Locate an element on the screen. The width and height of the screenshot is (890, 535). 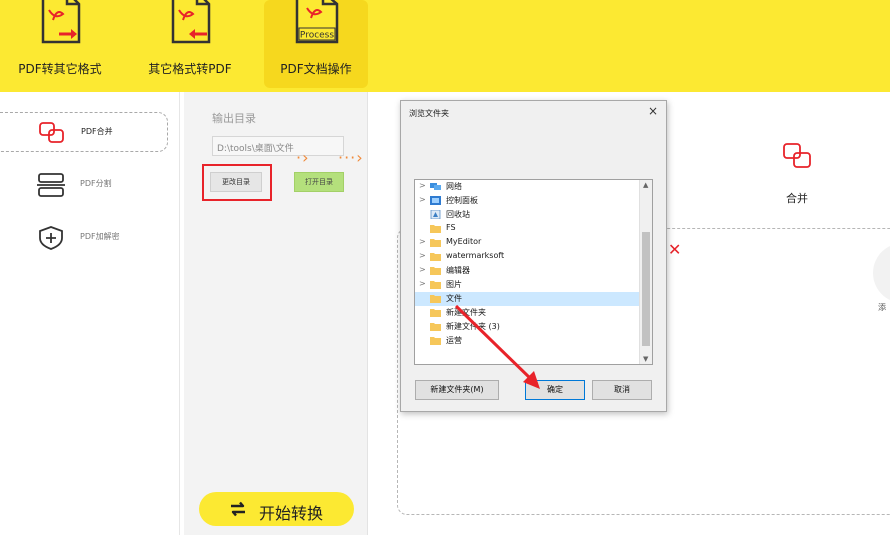
control-panel-icon is located at coordinates (435, 200).